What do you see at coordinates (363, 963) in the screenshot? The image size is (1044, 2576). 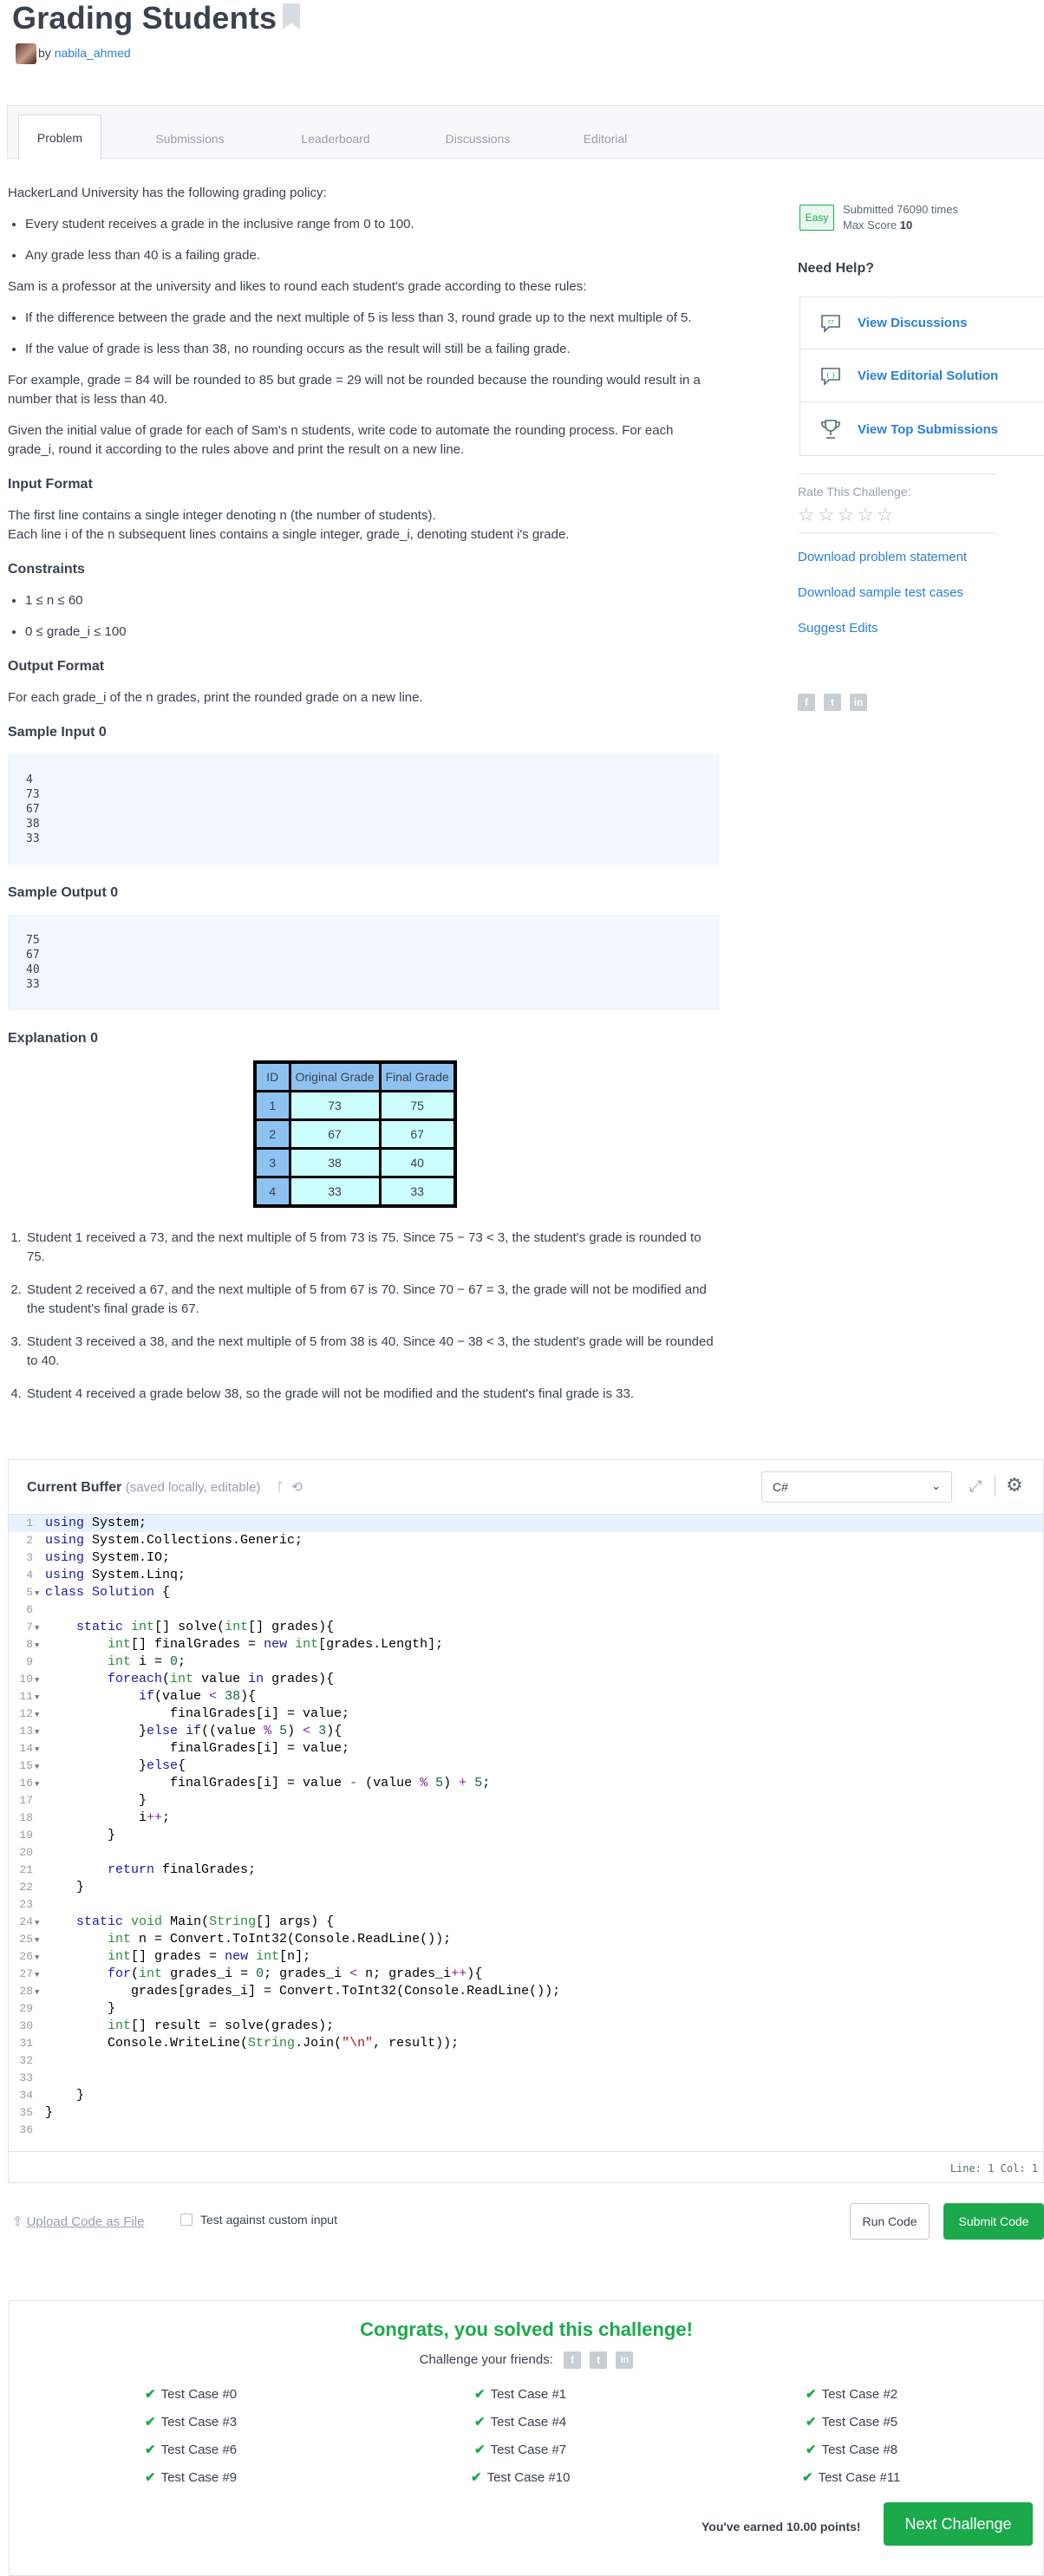 I see `sample-output-block: 75 67 40 33` at bounding box center [363, 963].